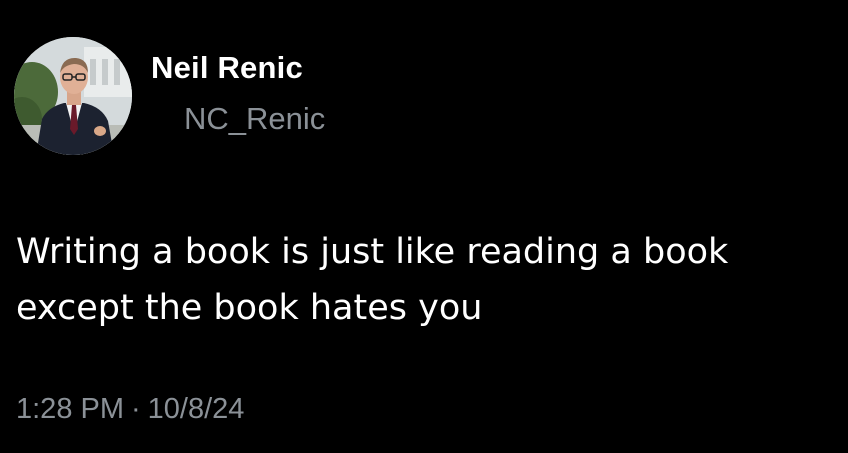 The height and width of the screenshot is (453, 848). I want to click on tweet-date: 10/8/24, so click(196, 409).